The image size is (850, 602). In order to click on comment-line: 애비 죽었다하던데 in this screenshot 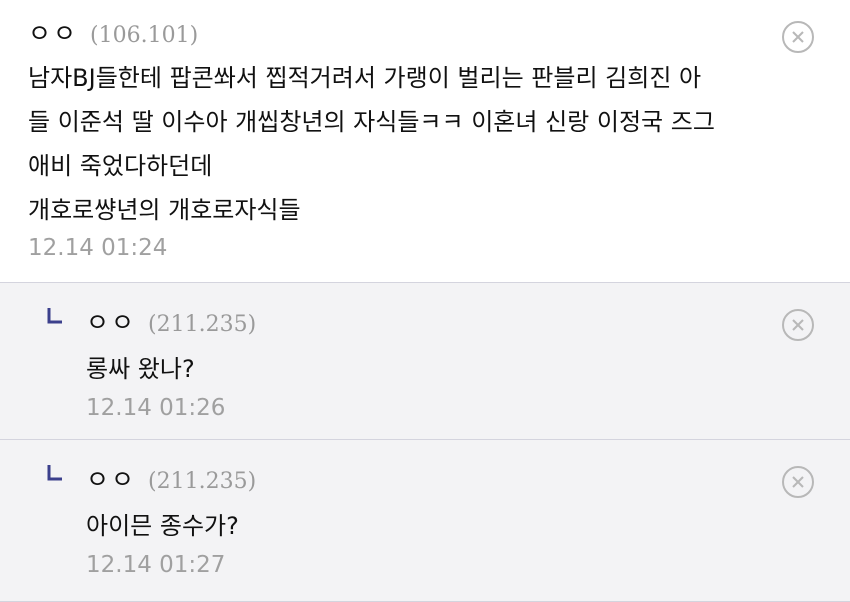, I will do `click(120, 166)`.